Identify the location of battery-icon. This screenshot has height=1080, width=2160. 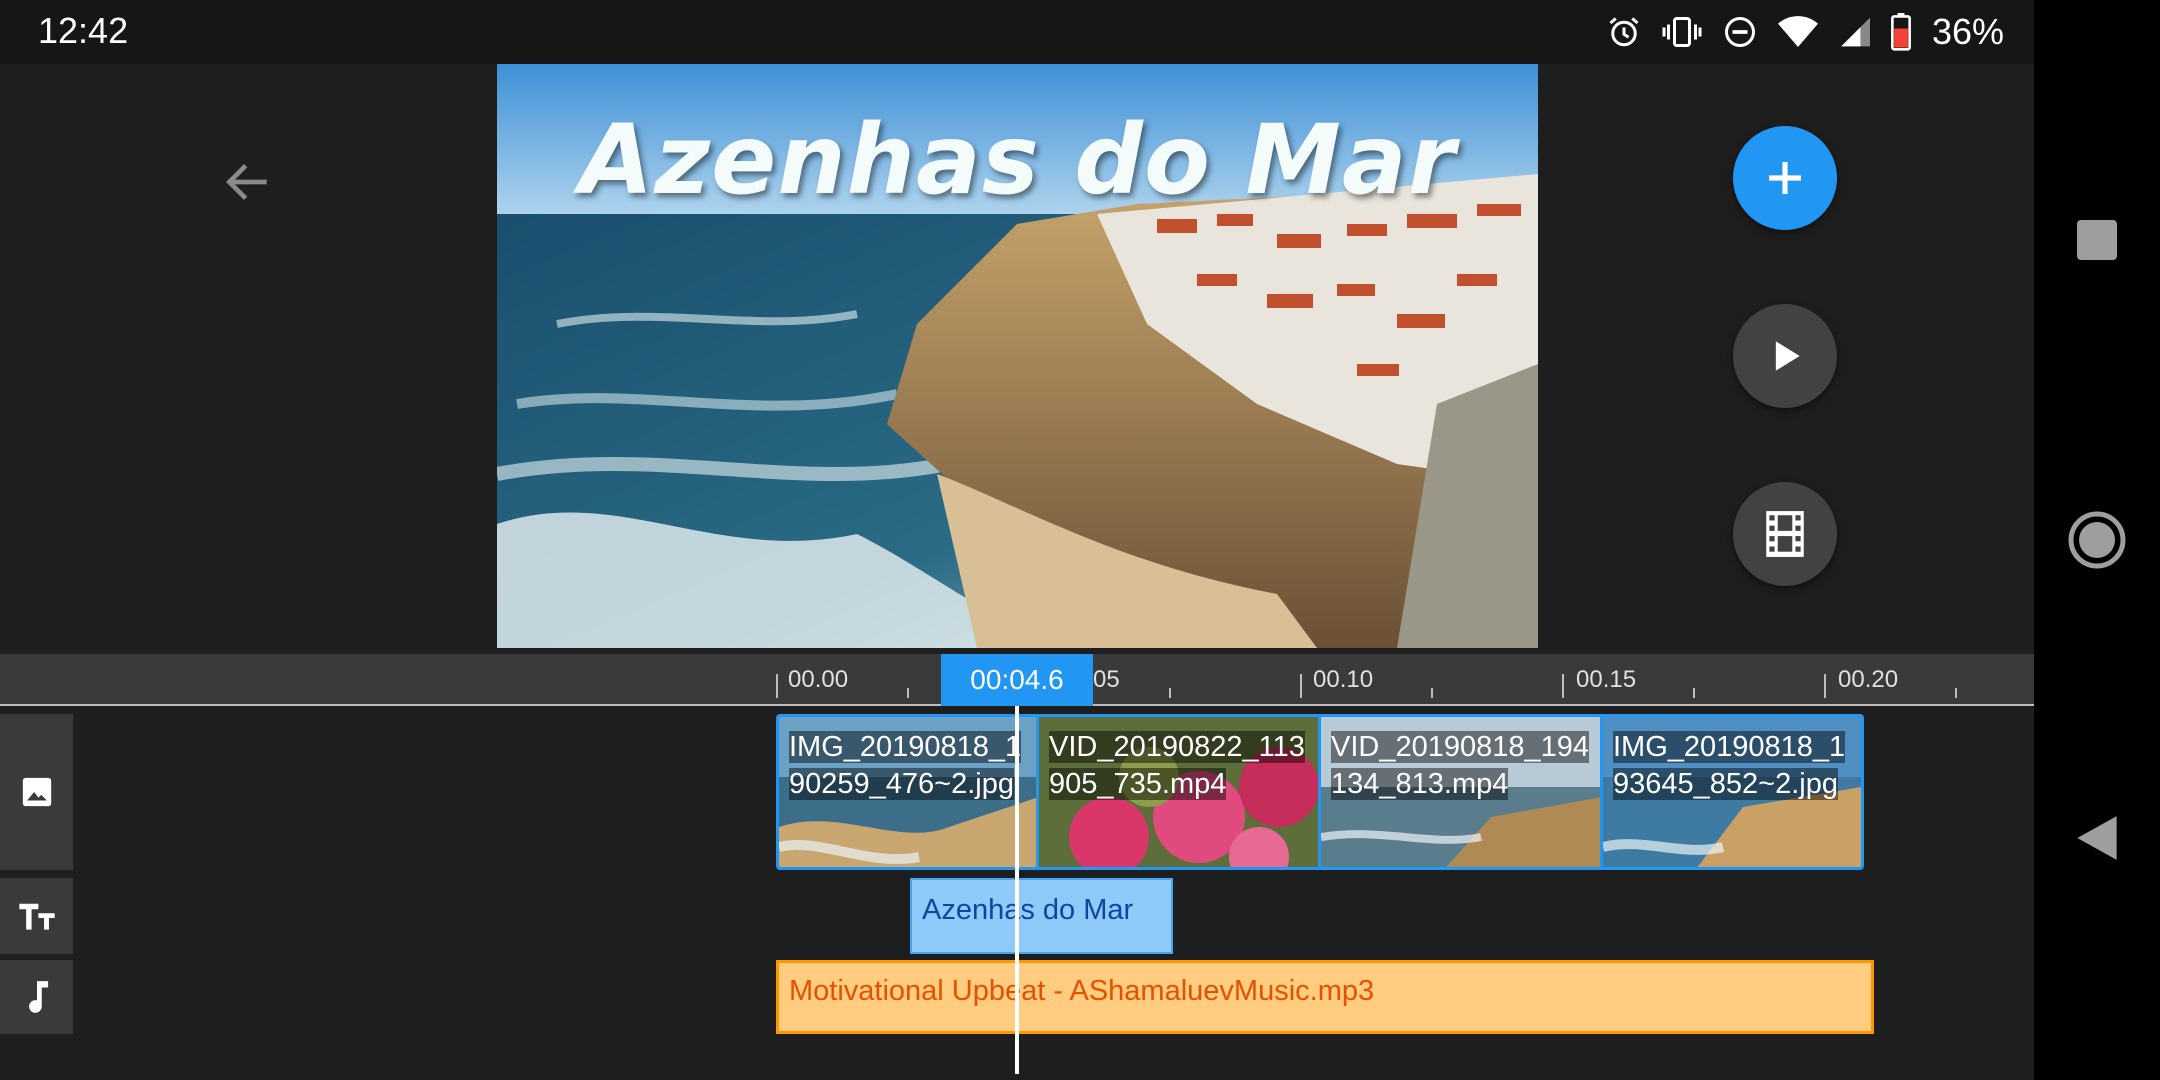
(1901, 32).